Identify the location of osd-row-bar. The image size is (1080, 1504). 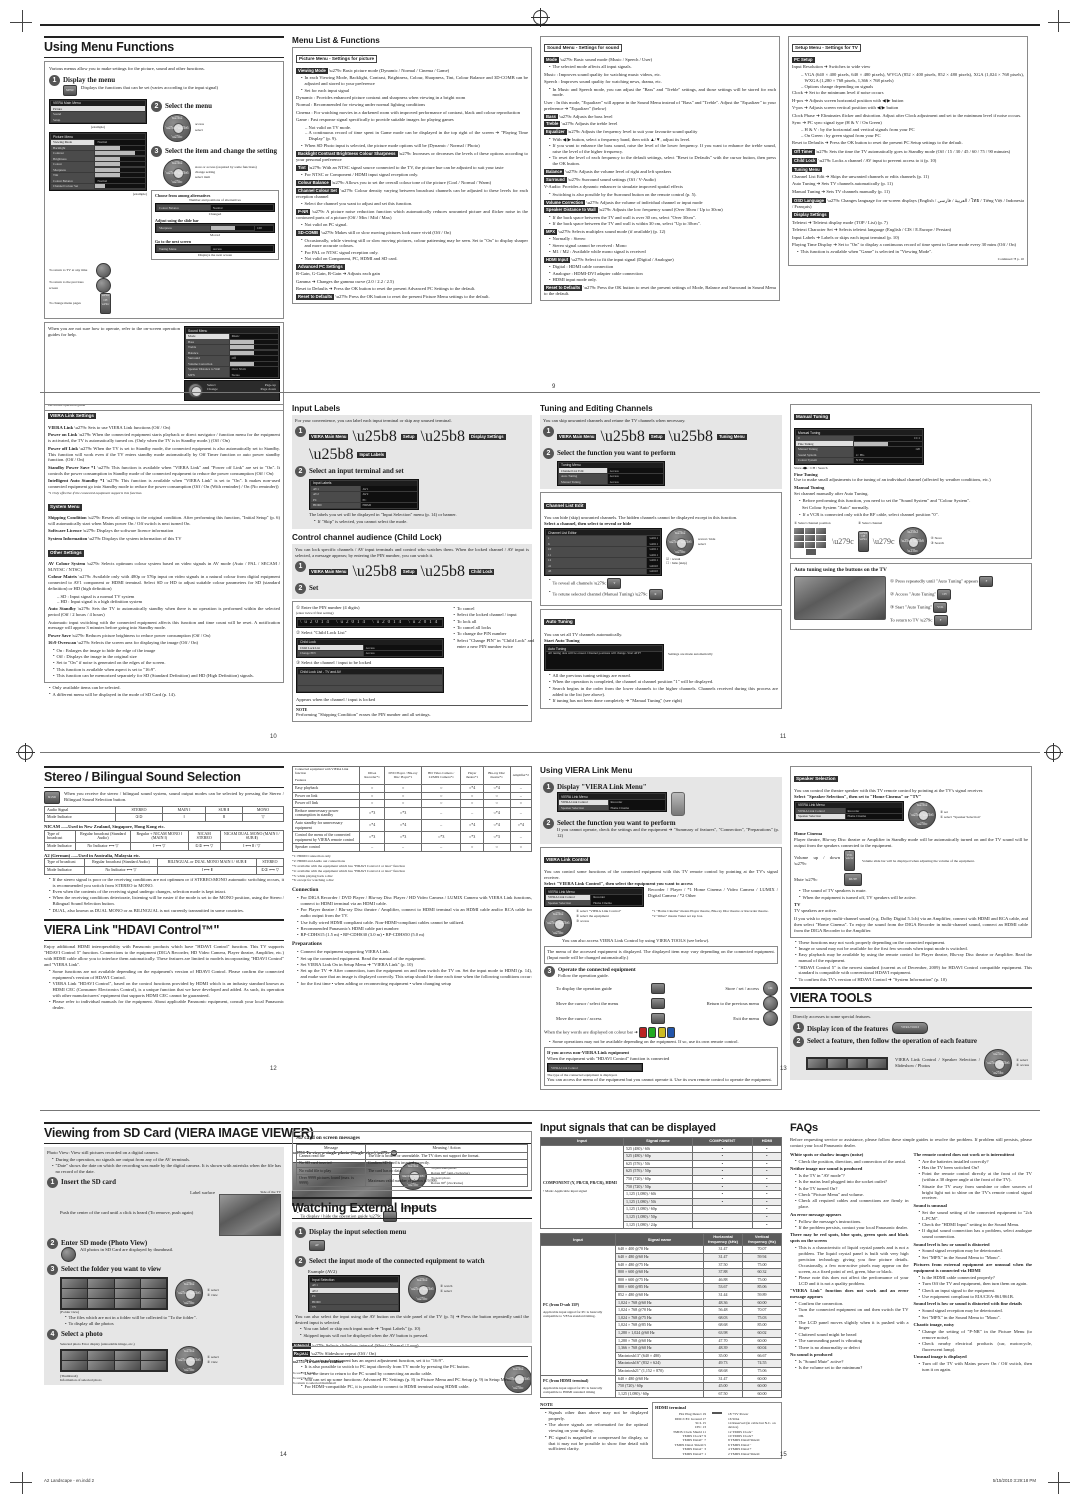
(232, 228).